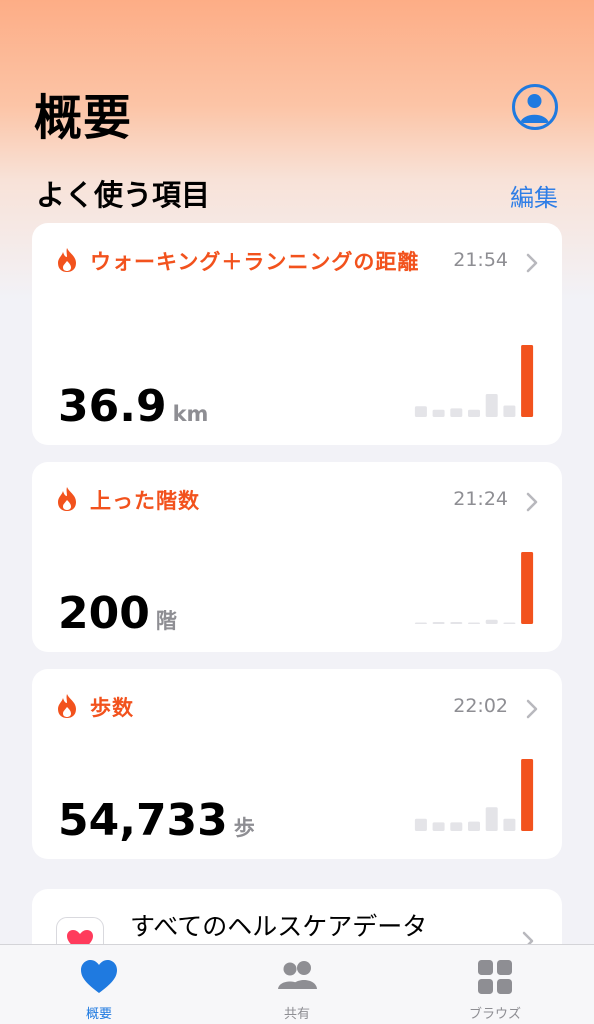 This screenshot has height=1024, width=594. I want to click on card-unit: 歩, so click(244, 828).